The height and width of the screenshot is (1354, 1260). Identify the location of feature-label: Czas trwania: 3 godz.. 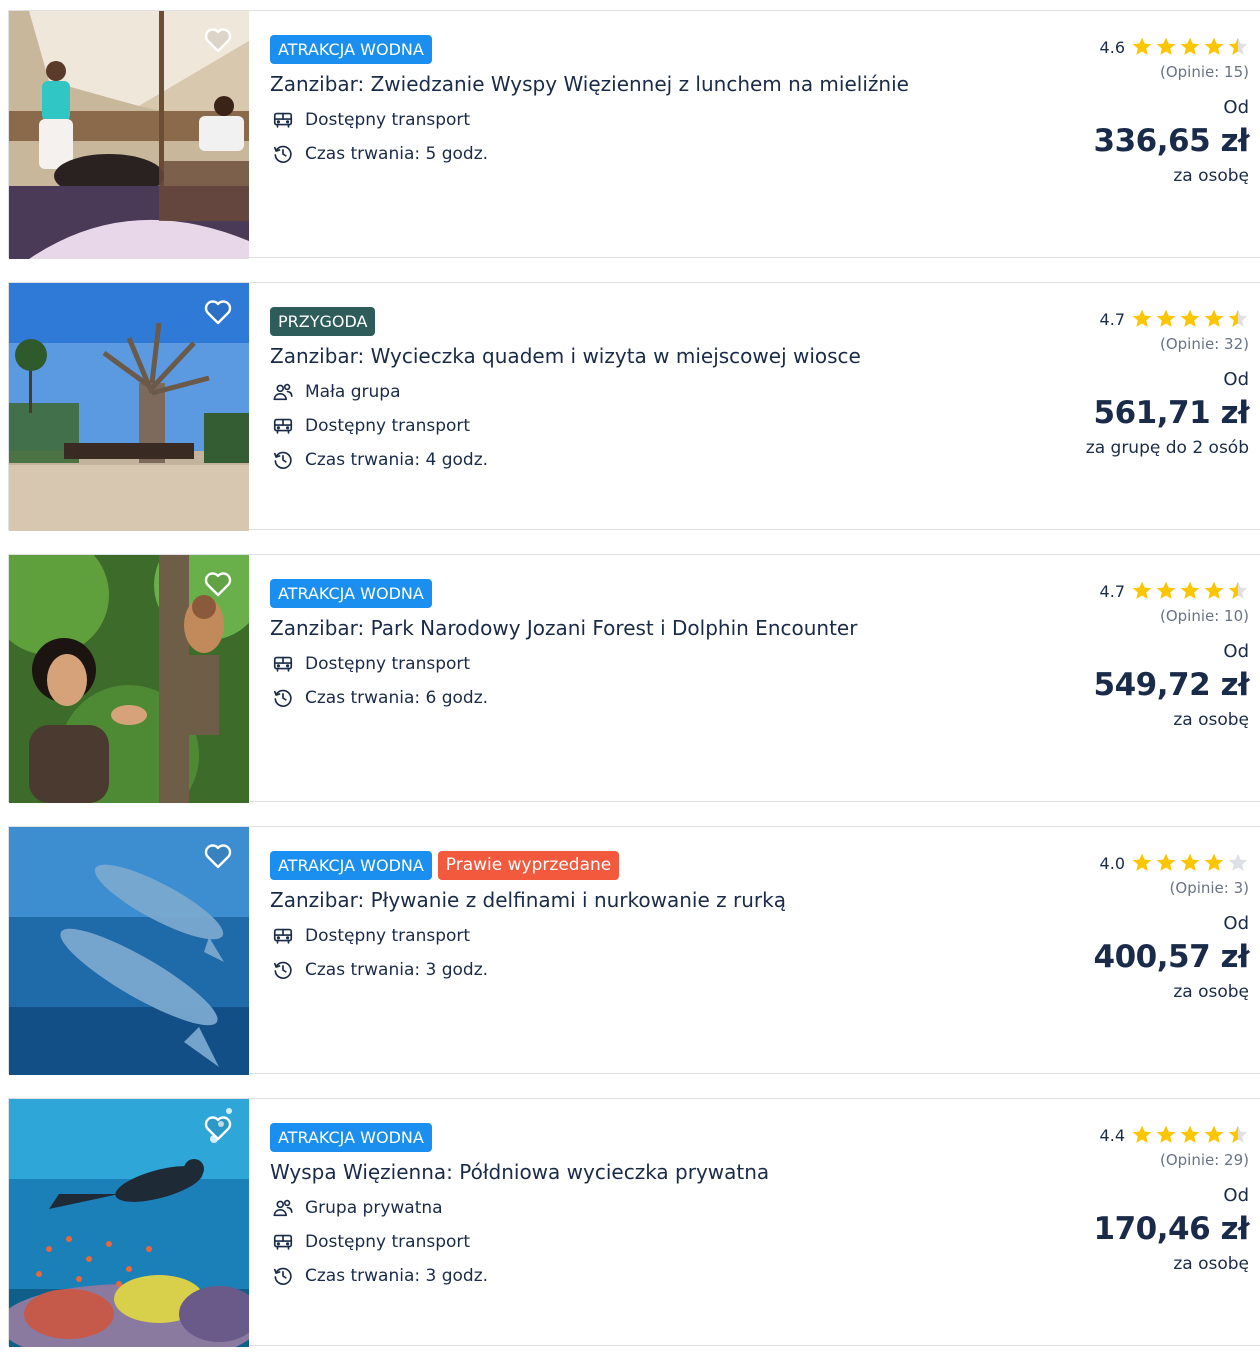
(397, 970).